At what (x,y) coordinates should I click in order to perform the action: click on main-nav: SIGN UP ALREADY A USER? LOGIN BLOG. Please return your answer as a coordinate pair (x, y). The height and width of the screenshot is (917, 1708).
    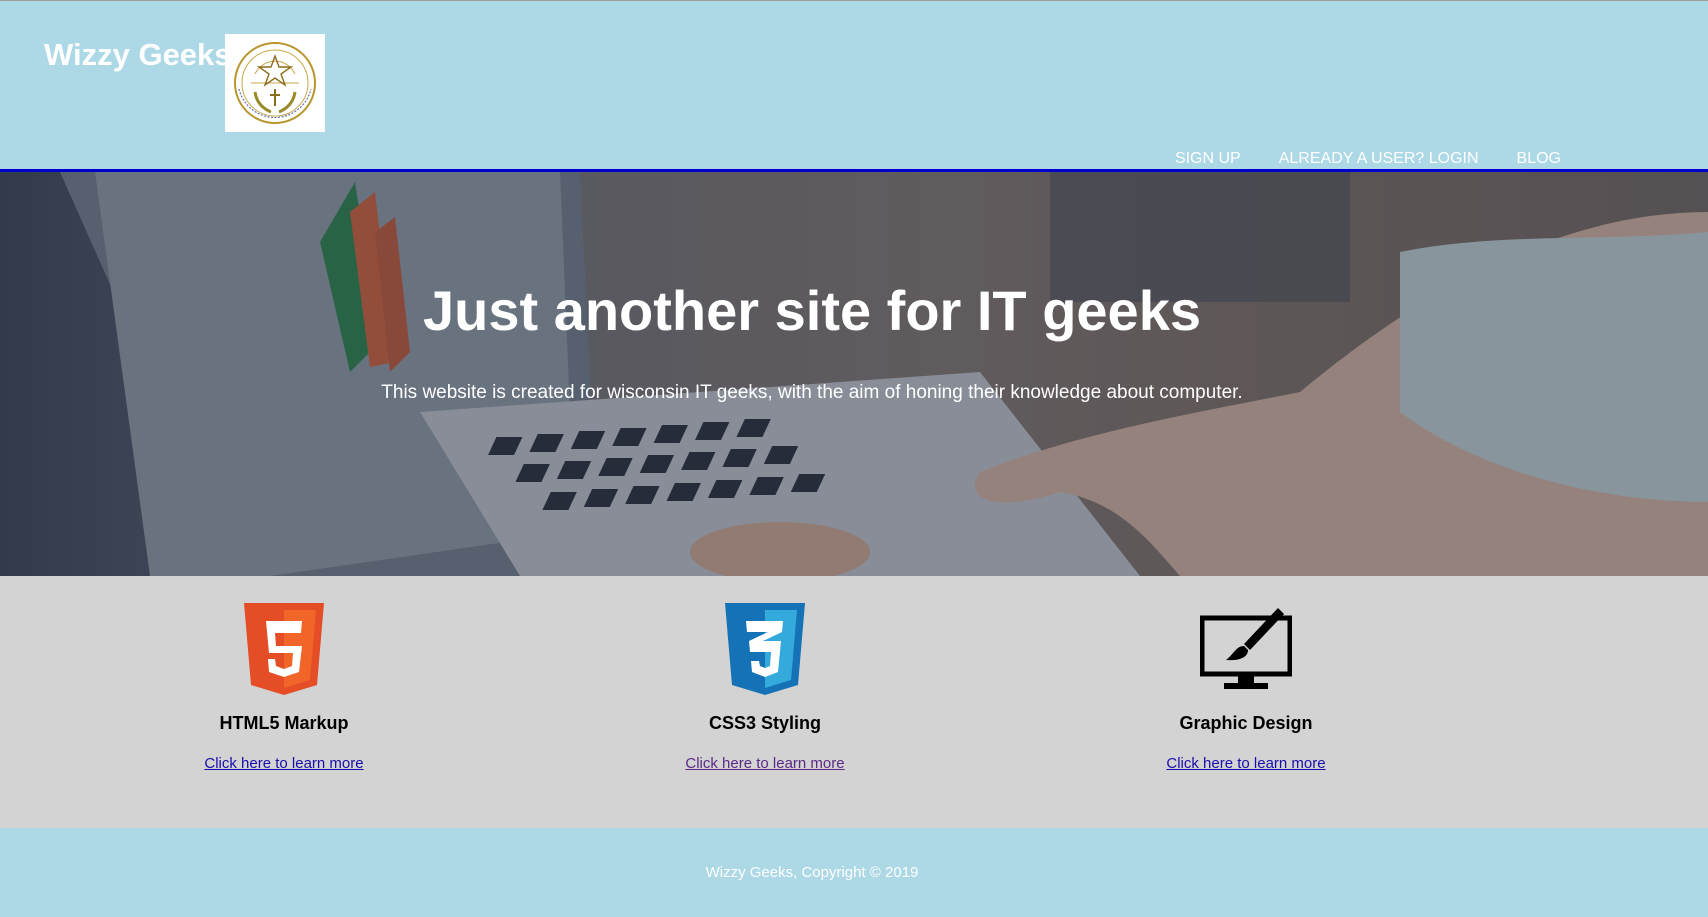
    Looking at the image, I should click on (1368, 159).